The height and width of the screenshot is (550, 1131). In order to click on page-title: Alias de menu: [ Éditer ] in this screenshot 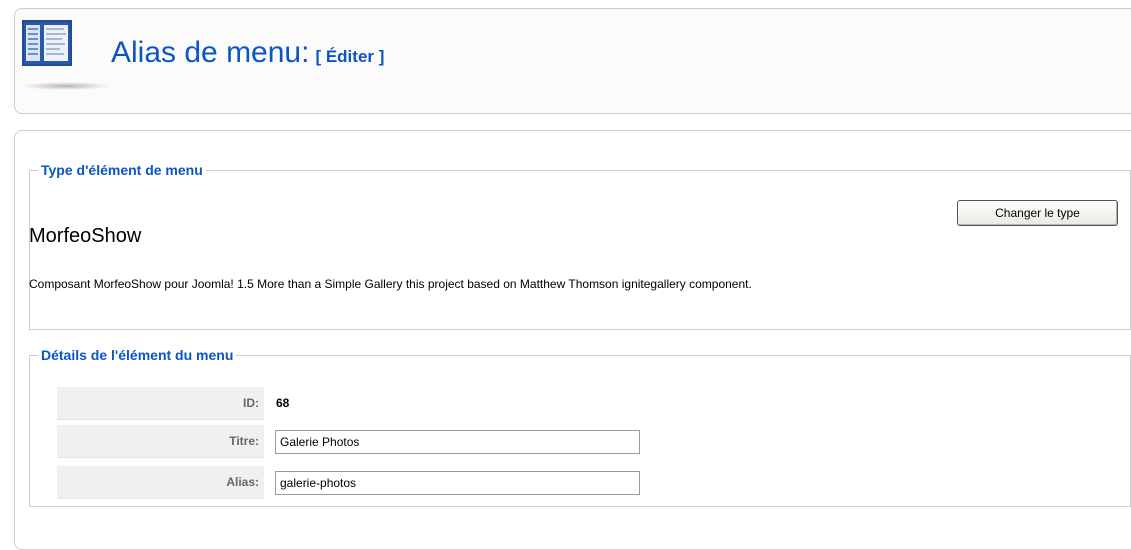, I will do `click(247, 53)`.